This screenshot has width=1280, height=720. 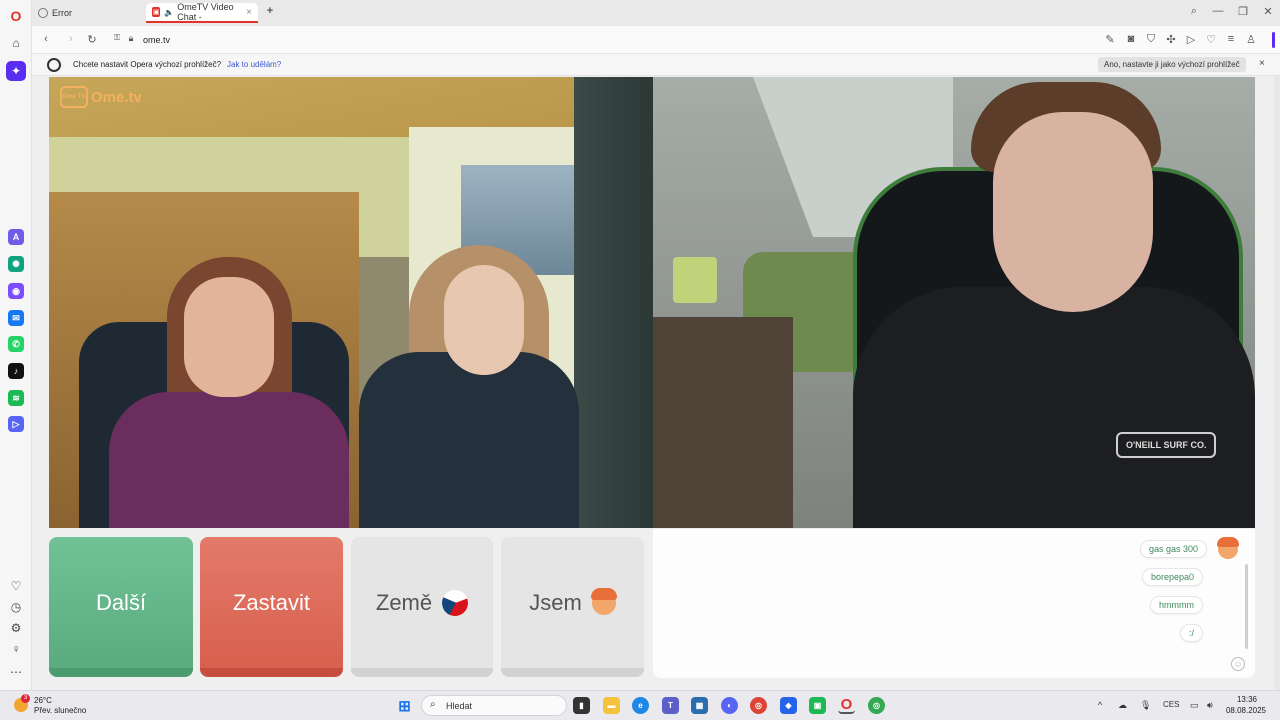 I want to click on country-button-label: Země, so click(x=404, y=602).